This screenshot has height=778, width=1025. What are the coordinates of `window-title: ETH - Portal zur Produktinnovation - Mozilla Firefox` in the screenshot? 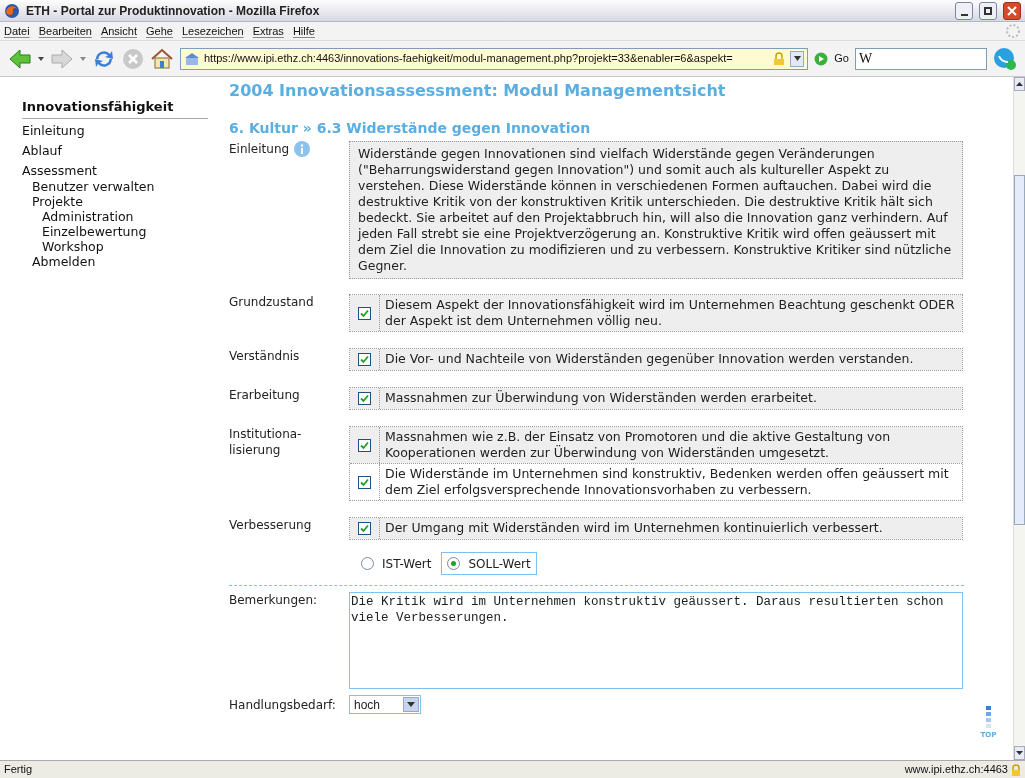 It's located at (173, 11).